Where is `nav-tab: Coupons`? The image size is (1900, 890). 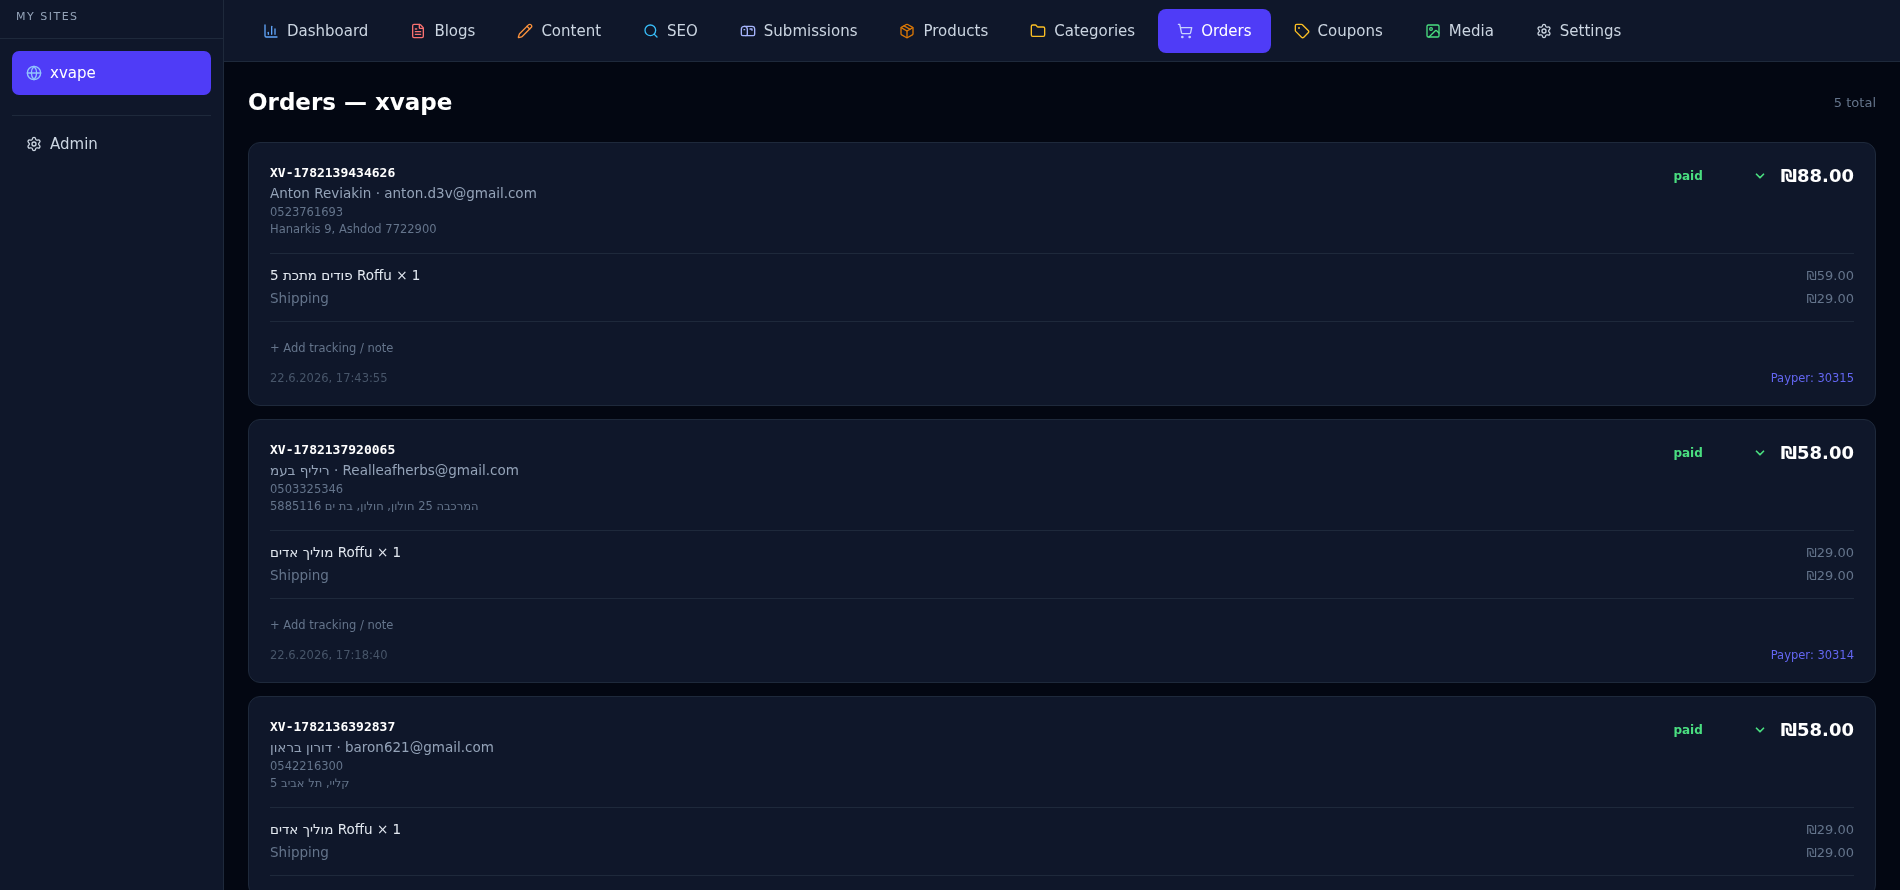 nav-tab: Coupons is located at coordinates (1338, 30).